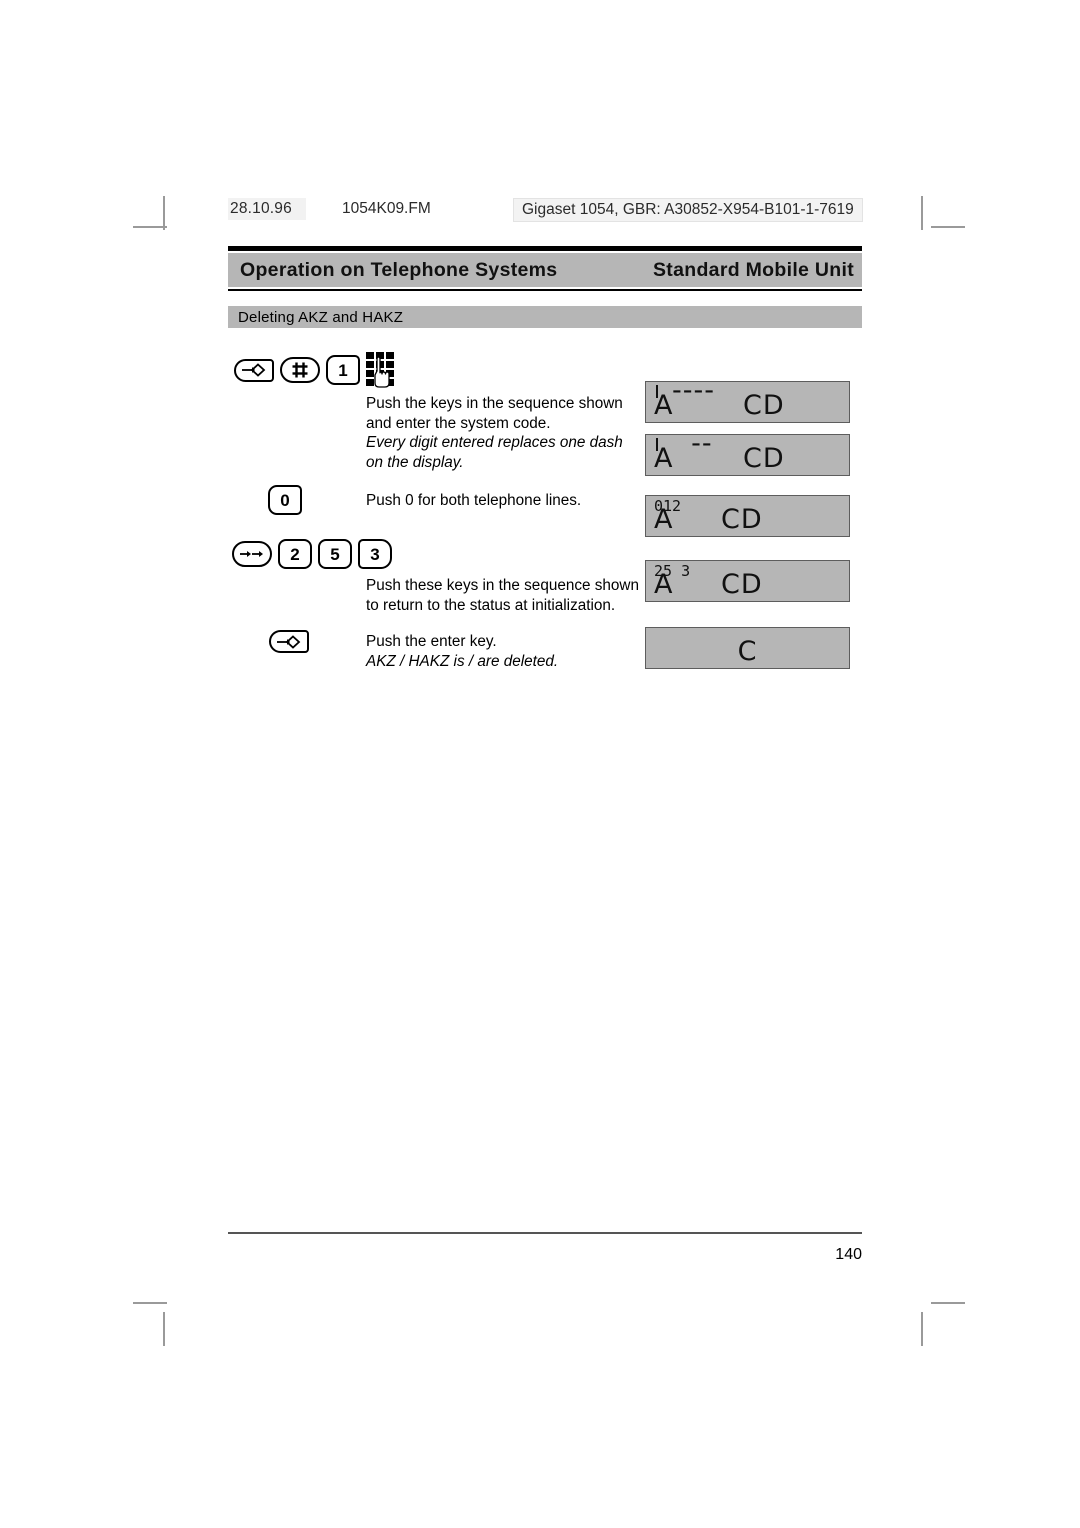 This screenshot has width=1080, height=1528. I want to click on lcd-display-2: A -- CD, so click(747, 452).